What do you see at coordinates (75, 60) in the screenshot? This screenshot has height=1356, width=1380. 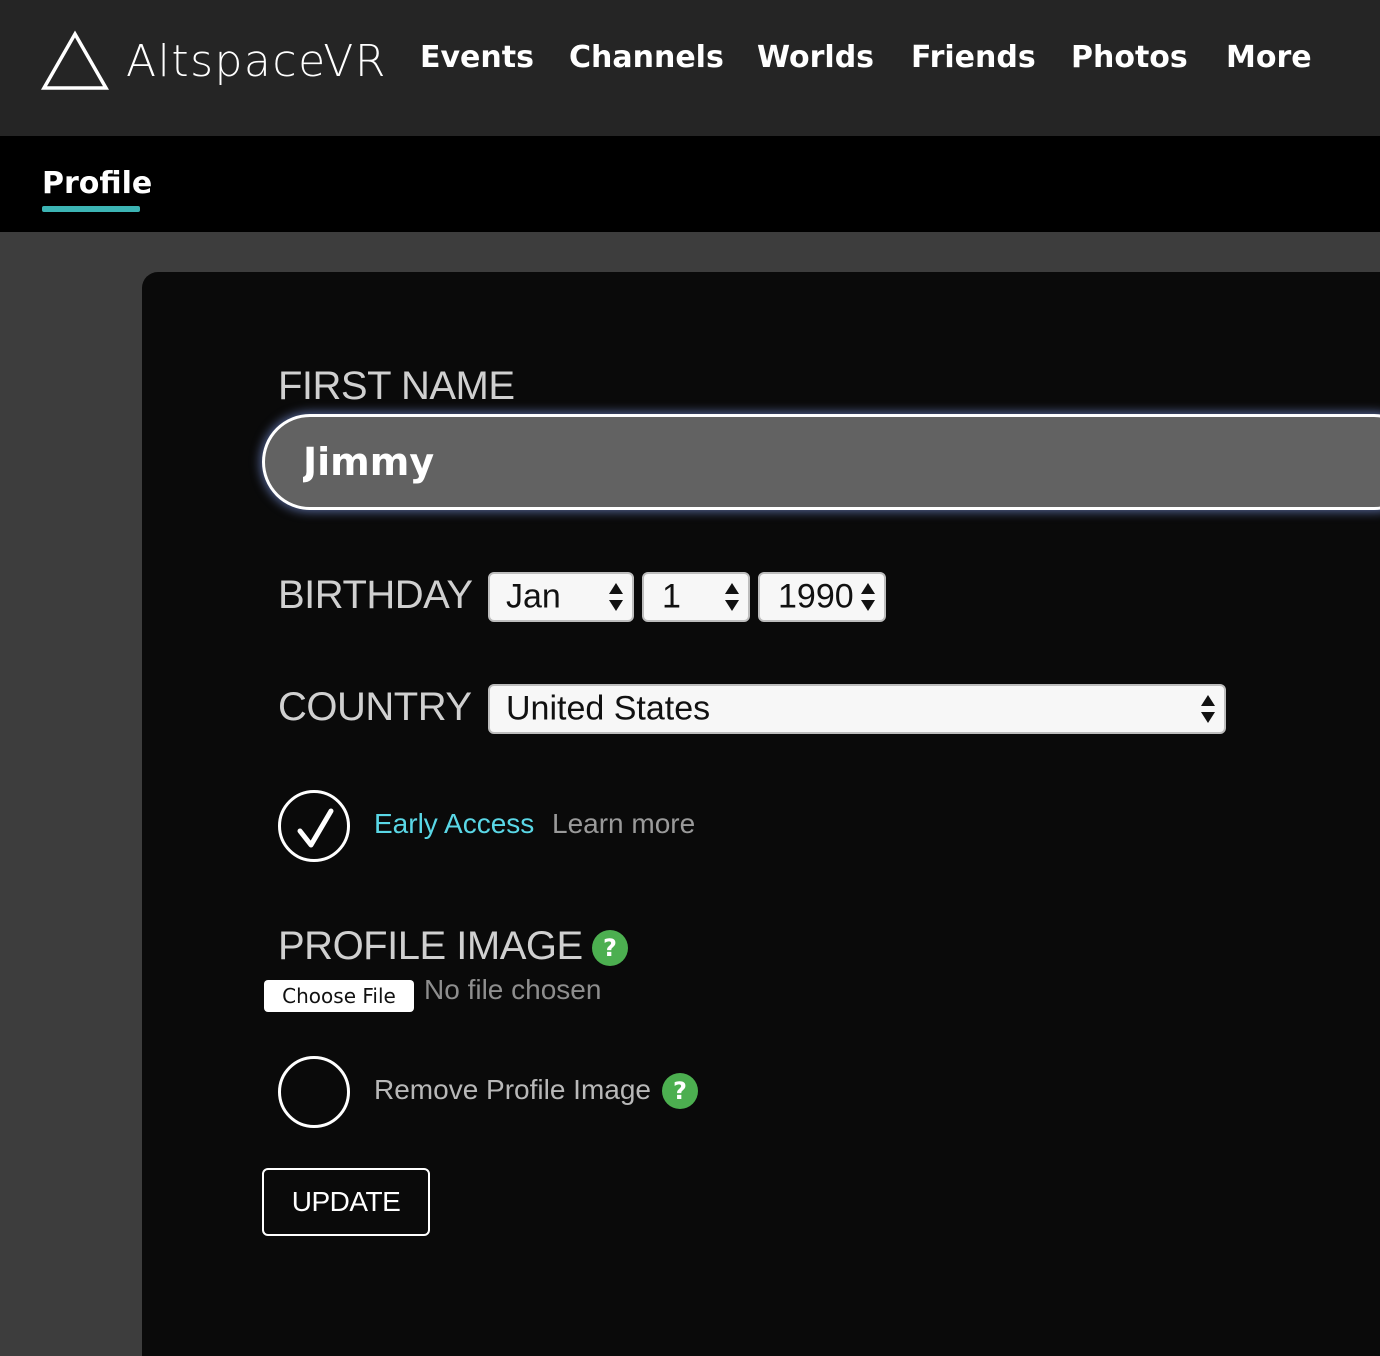 I see `triangle-logo-icon` at bounding box center [75, 60].